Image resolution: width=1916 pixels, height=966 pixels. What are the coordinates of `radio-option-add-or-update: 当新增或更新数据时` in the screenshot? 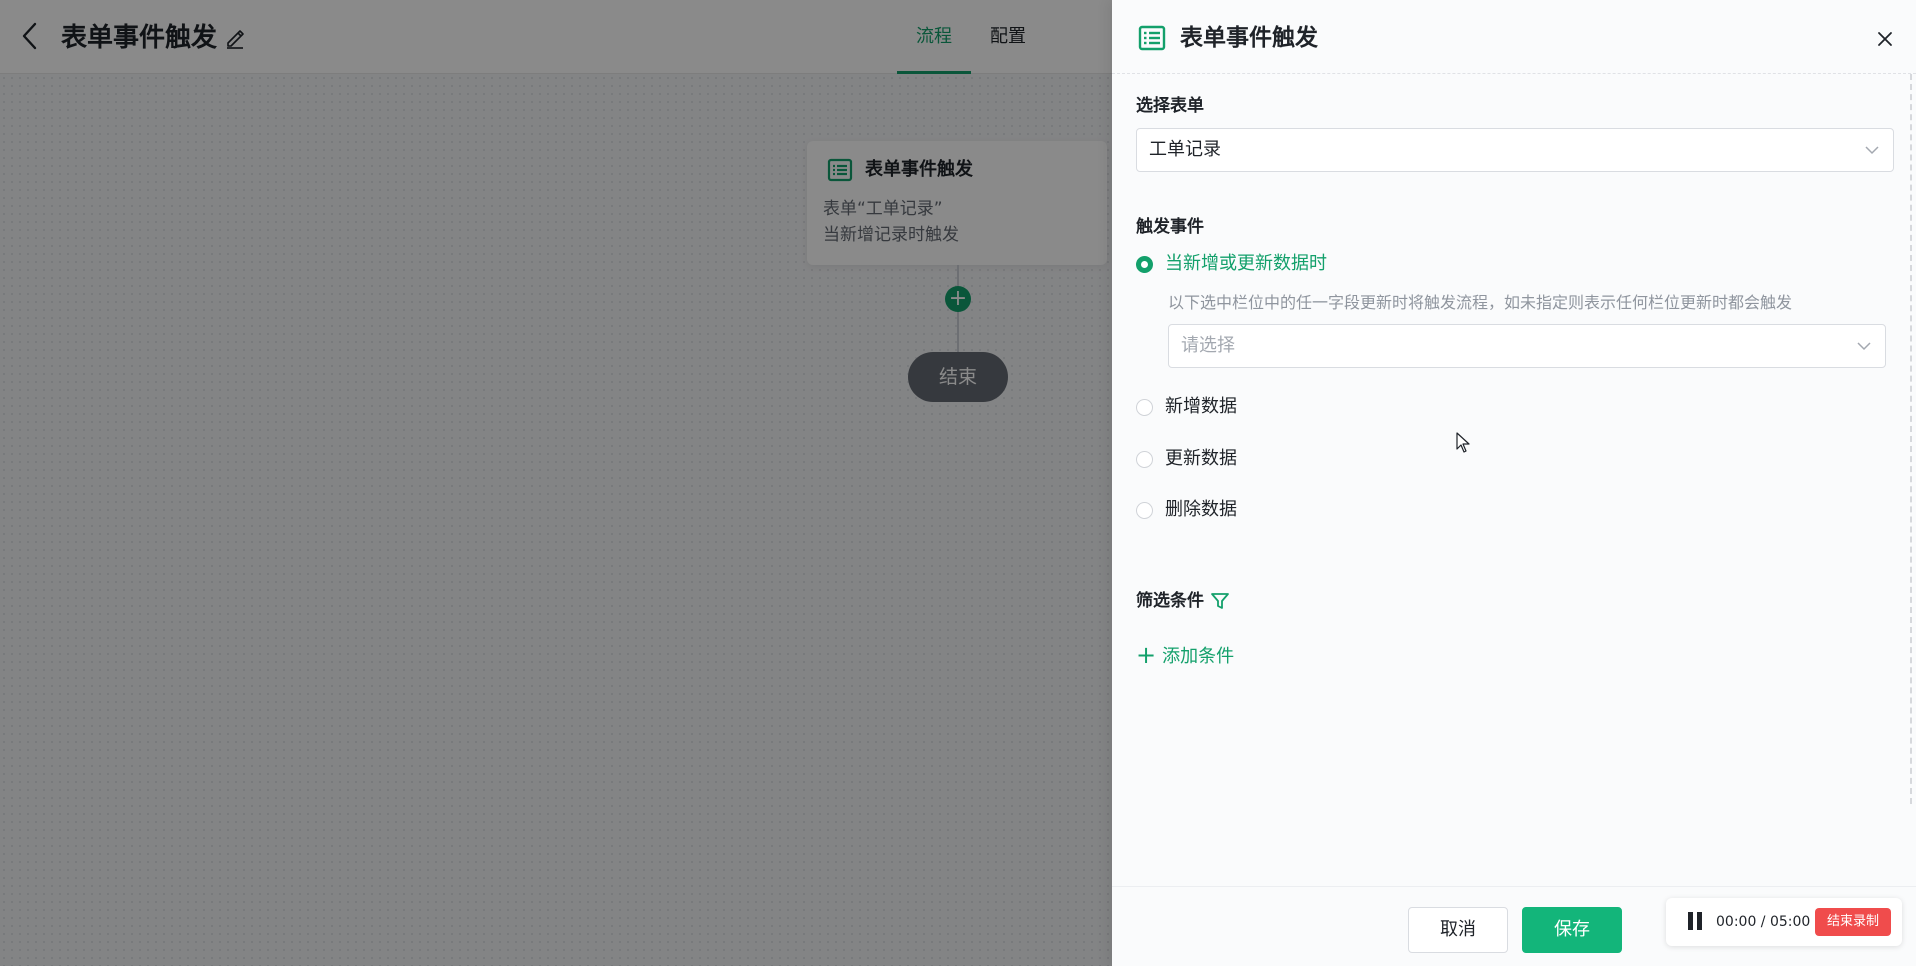 It's located at (1231, 264).